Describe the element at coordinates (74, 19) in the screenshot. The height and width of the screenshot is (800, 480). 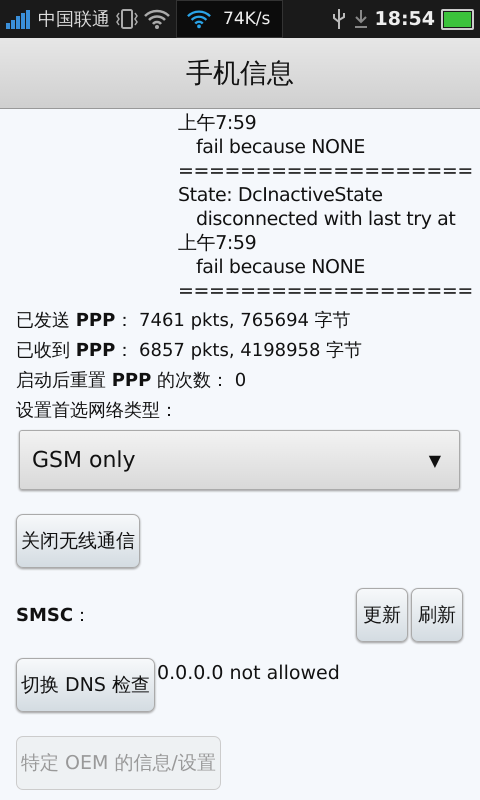
I see `carrier-name: 中国联通` at that location.